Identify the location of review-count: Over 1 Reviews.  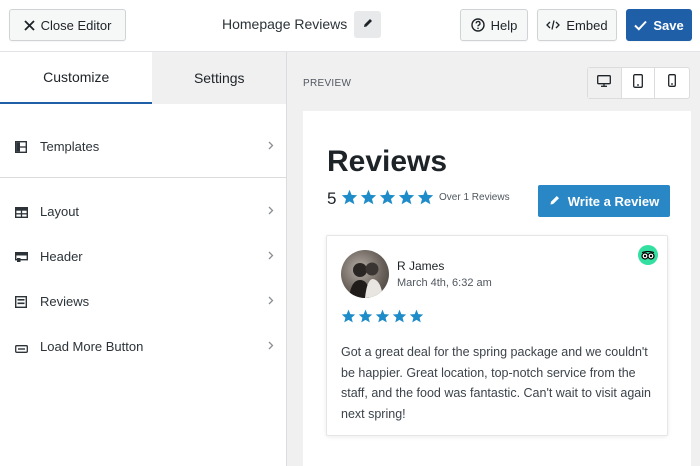
(474, 197).